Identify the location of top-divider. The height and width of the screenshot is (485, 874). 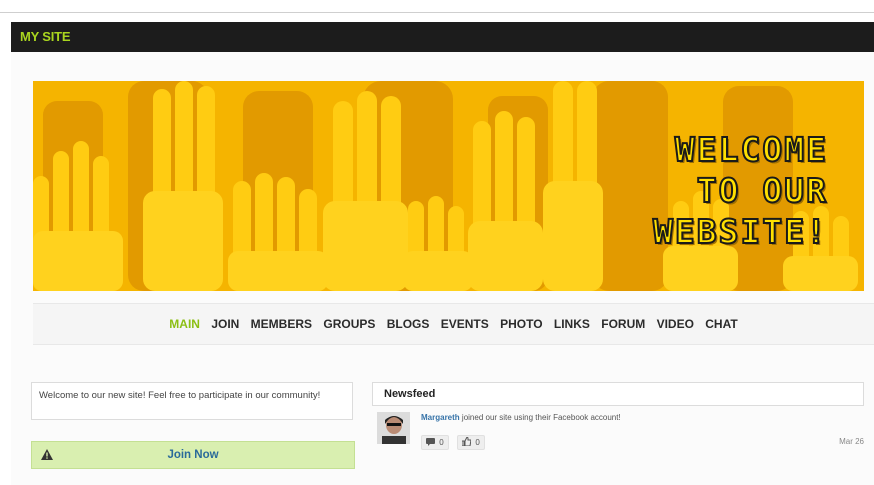
(437, 12).